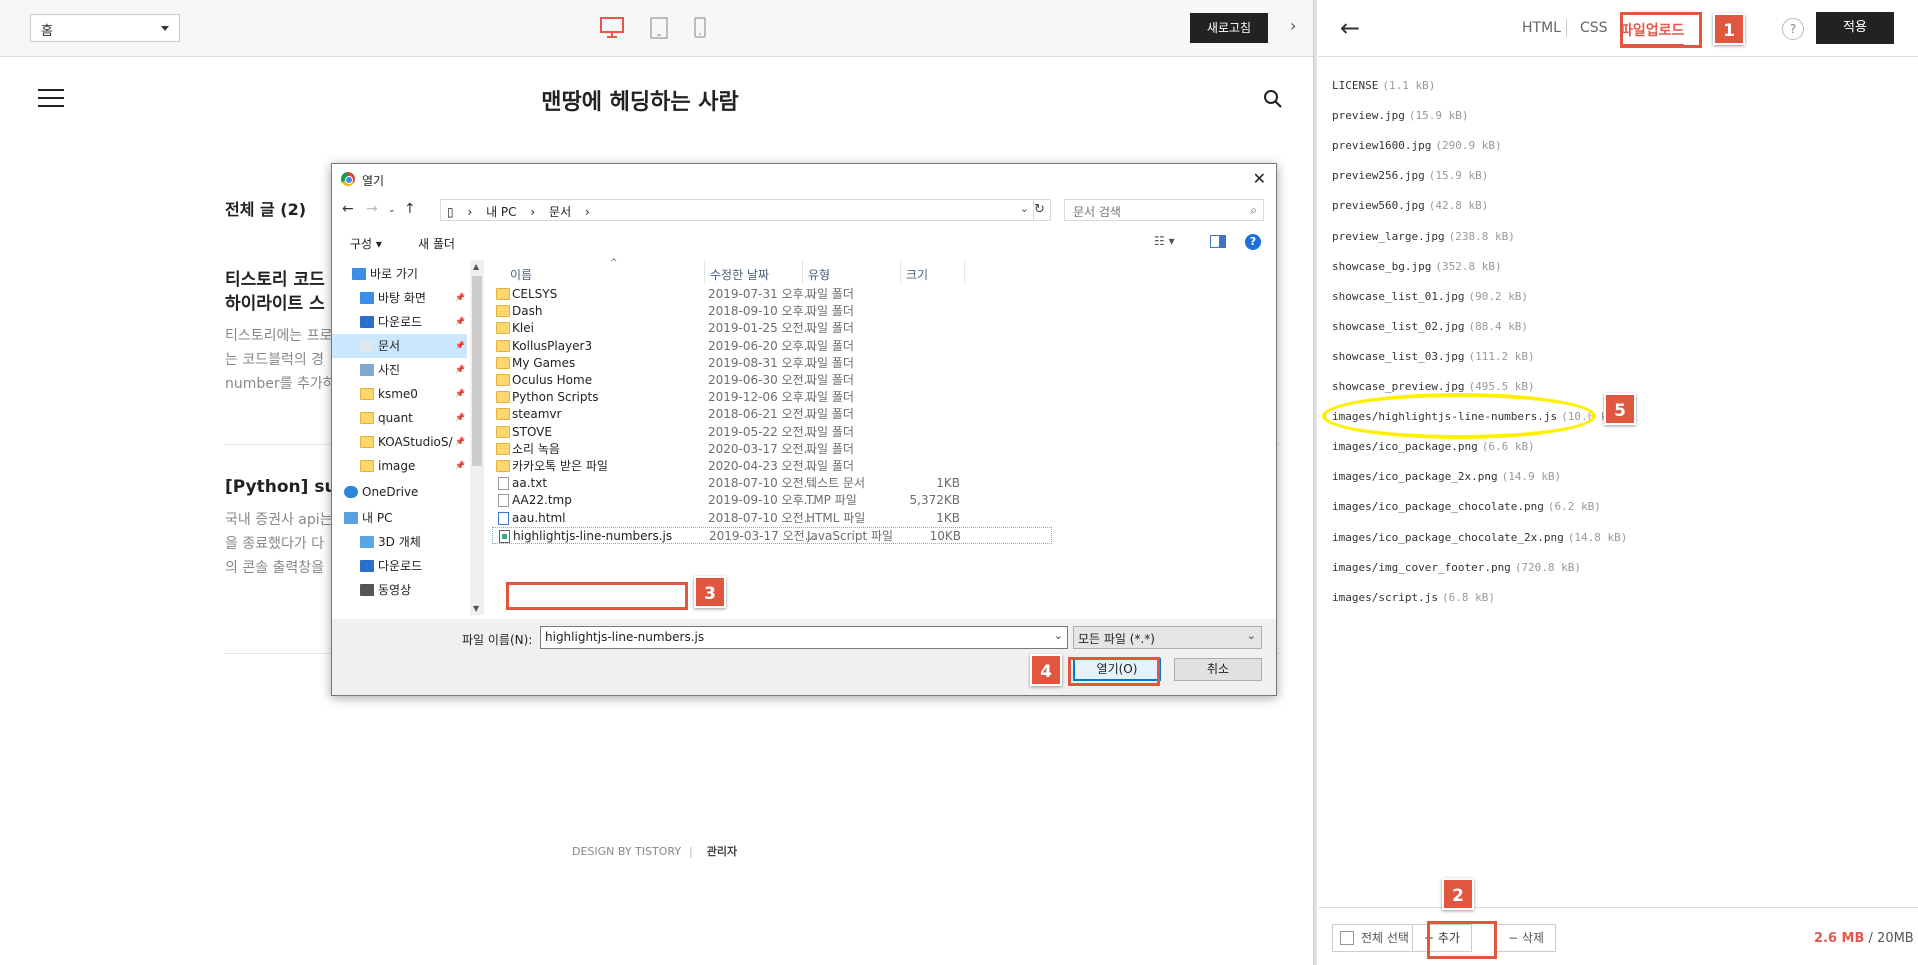 The image size is (1918, 965). I want to click on chevron-right-icon: ›, so click(1293, 25).